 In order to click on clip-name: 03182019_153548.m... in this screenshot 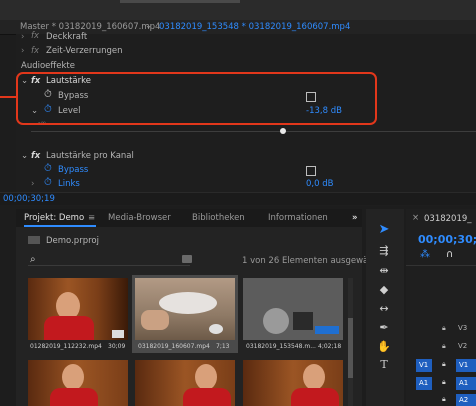, I will do `click(281, 346)`.